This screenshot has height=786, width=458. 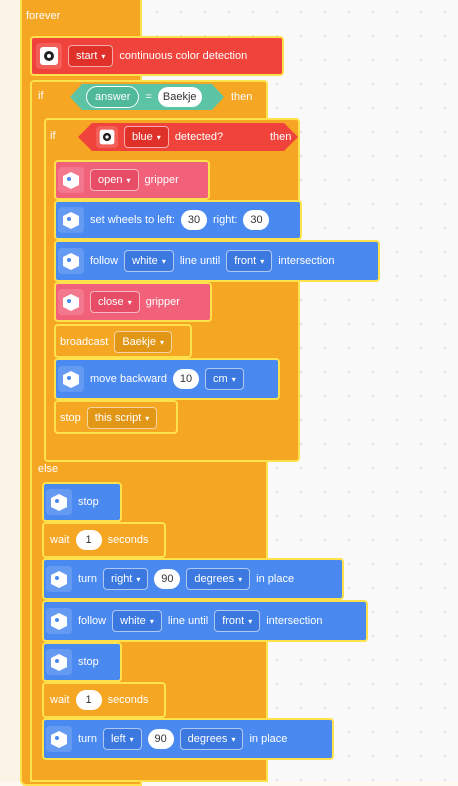 I want to click on right-wheel-input: 30, so click(x=256, y=220).